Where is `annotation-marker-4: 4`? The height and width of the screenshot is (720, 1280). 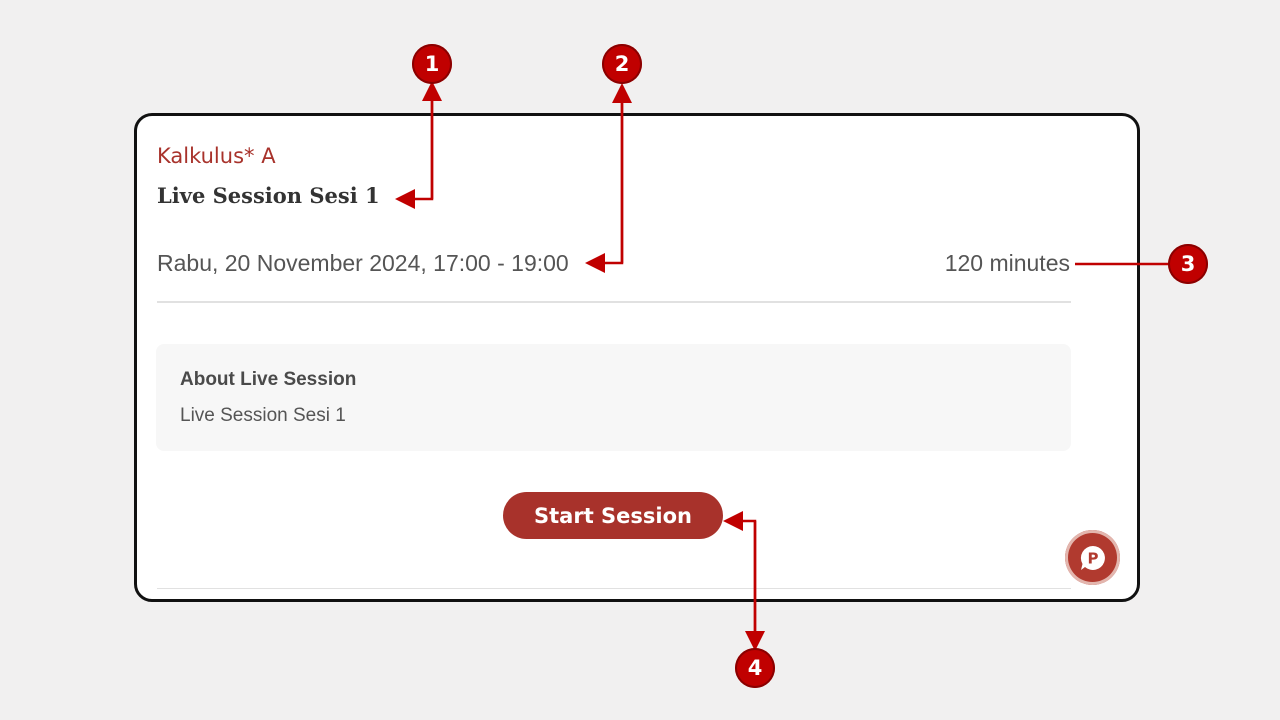
annotation-marker-4: 4 is located at coordinates (755, 668).